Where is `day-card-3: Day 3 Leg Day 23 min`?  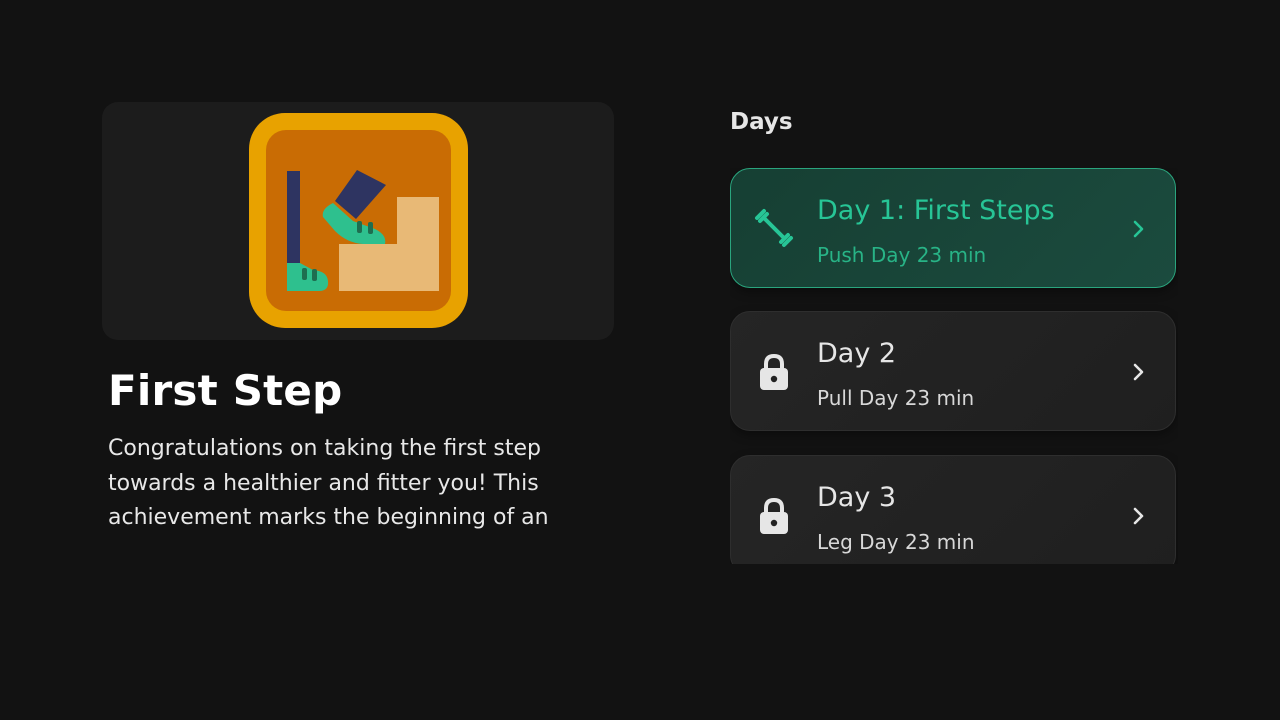
day-card-3: Day 3 Leg Day 23 min is located at coordinates (953, 509).